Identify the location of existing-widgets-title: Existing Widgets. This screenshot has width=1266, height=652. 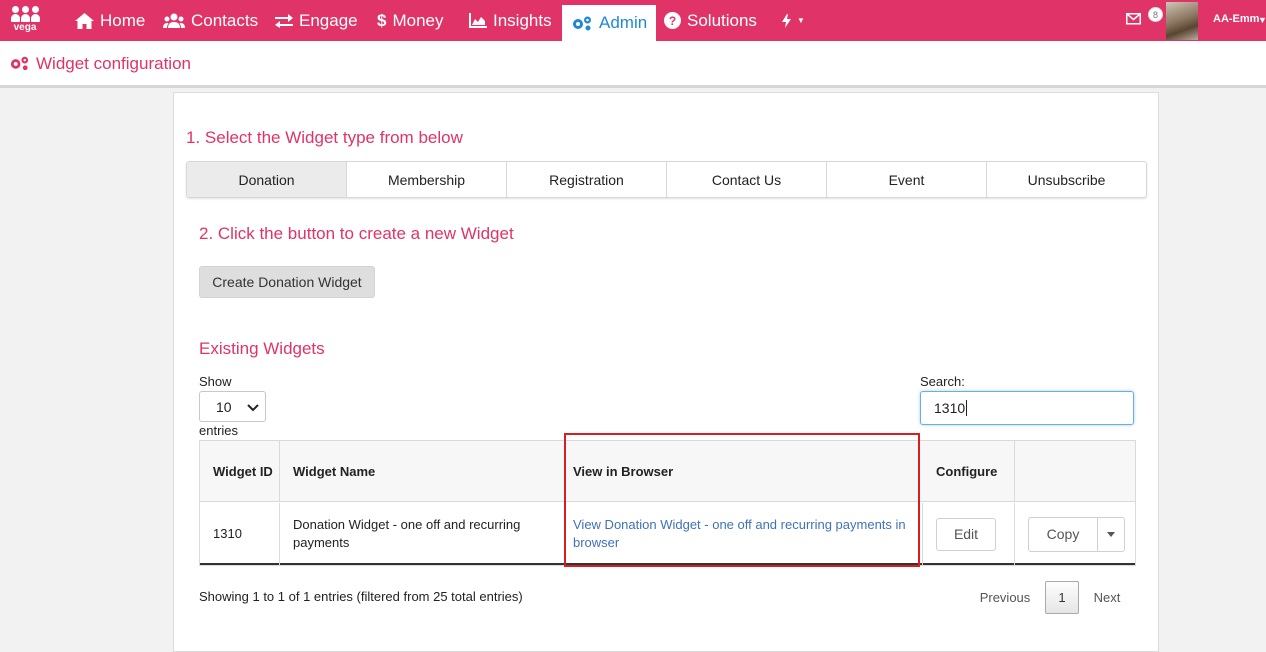
(262, 348).